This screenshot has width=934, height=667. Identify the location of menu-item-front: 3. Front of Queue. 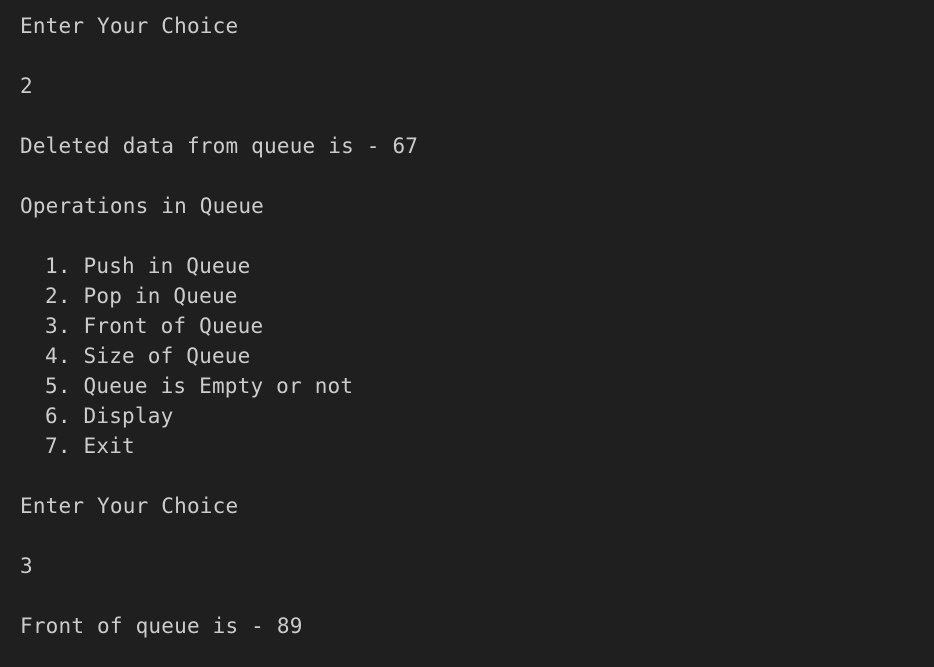
(154, 326).